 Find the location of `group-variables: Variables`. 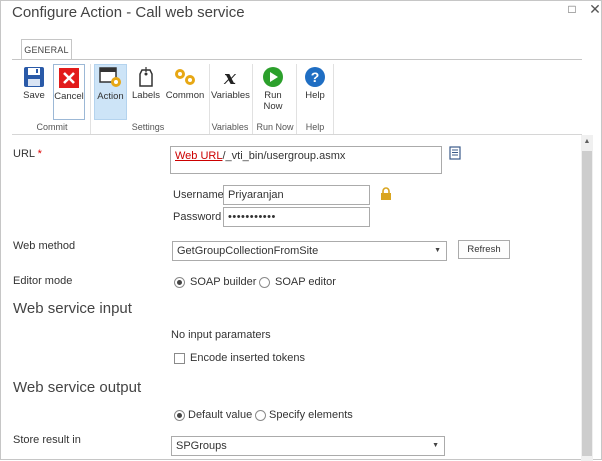

group-variables: Variables is located at coordinates (230, 127).